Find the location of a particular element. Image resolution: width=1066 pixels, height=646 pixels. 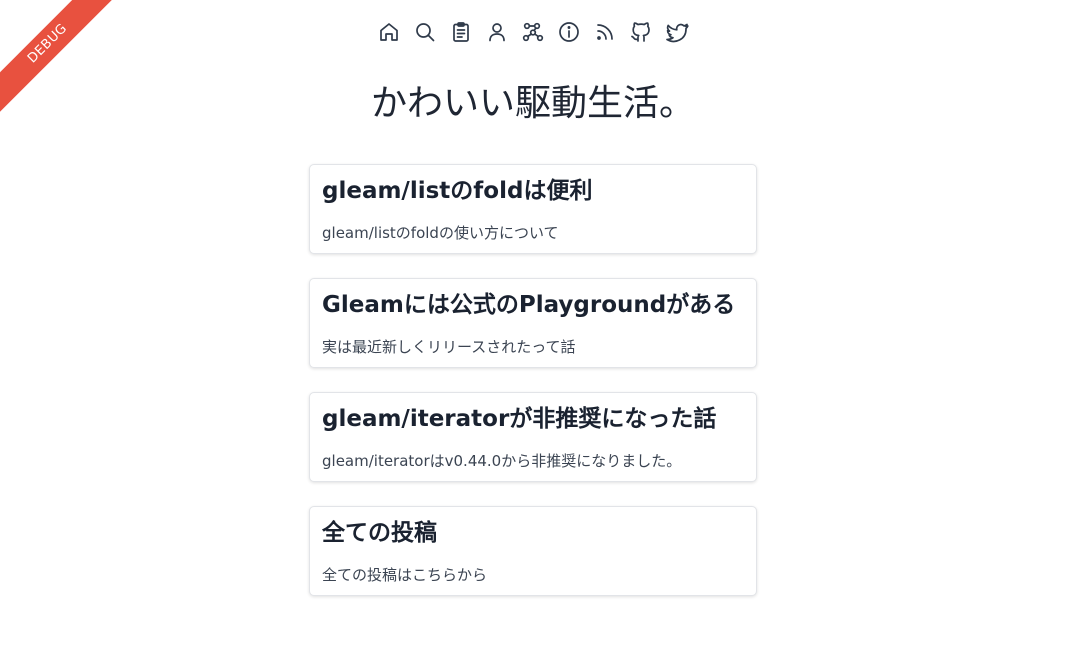

post-card-description: 実は最近新しくリリースされたって話 is located at coordinates (449, 347).